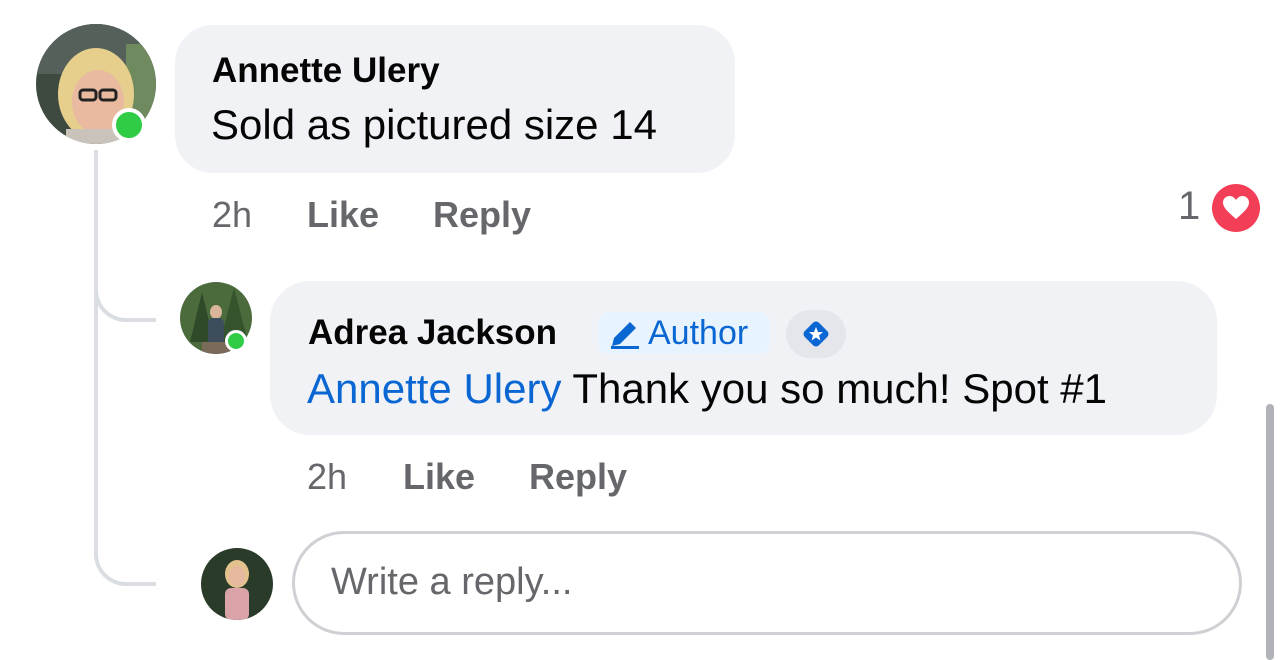 This screenshot has height=660, width=1284. I want to click on thread-line, so click(96, 340).